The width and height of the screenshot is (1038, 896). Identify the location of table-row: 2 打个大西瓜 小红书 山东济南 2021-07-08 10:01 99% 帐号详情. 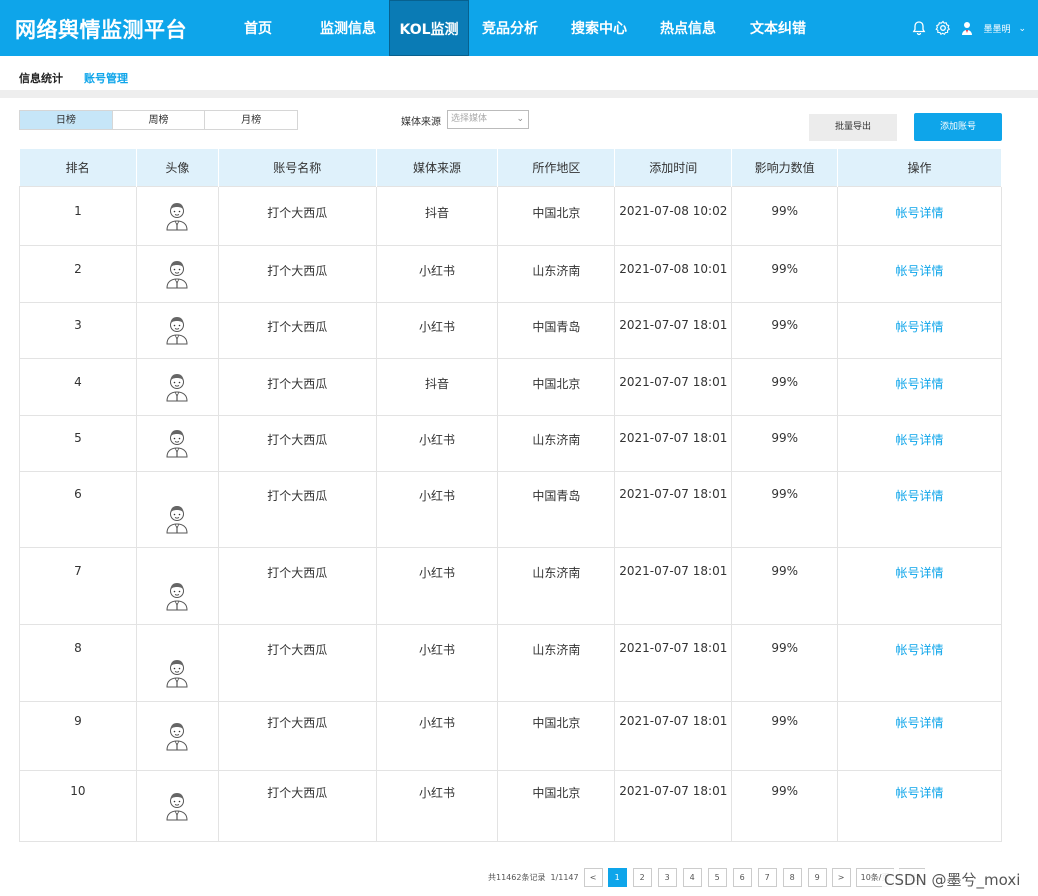
(510, 273).